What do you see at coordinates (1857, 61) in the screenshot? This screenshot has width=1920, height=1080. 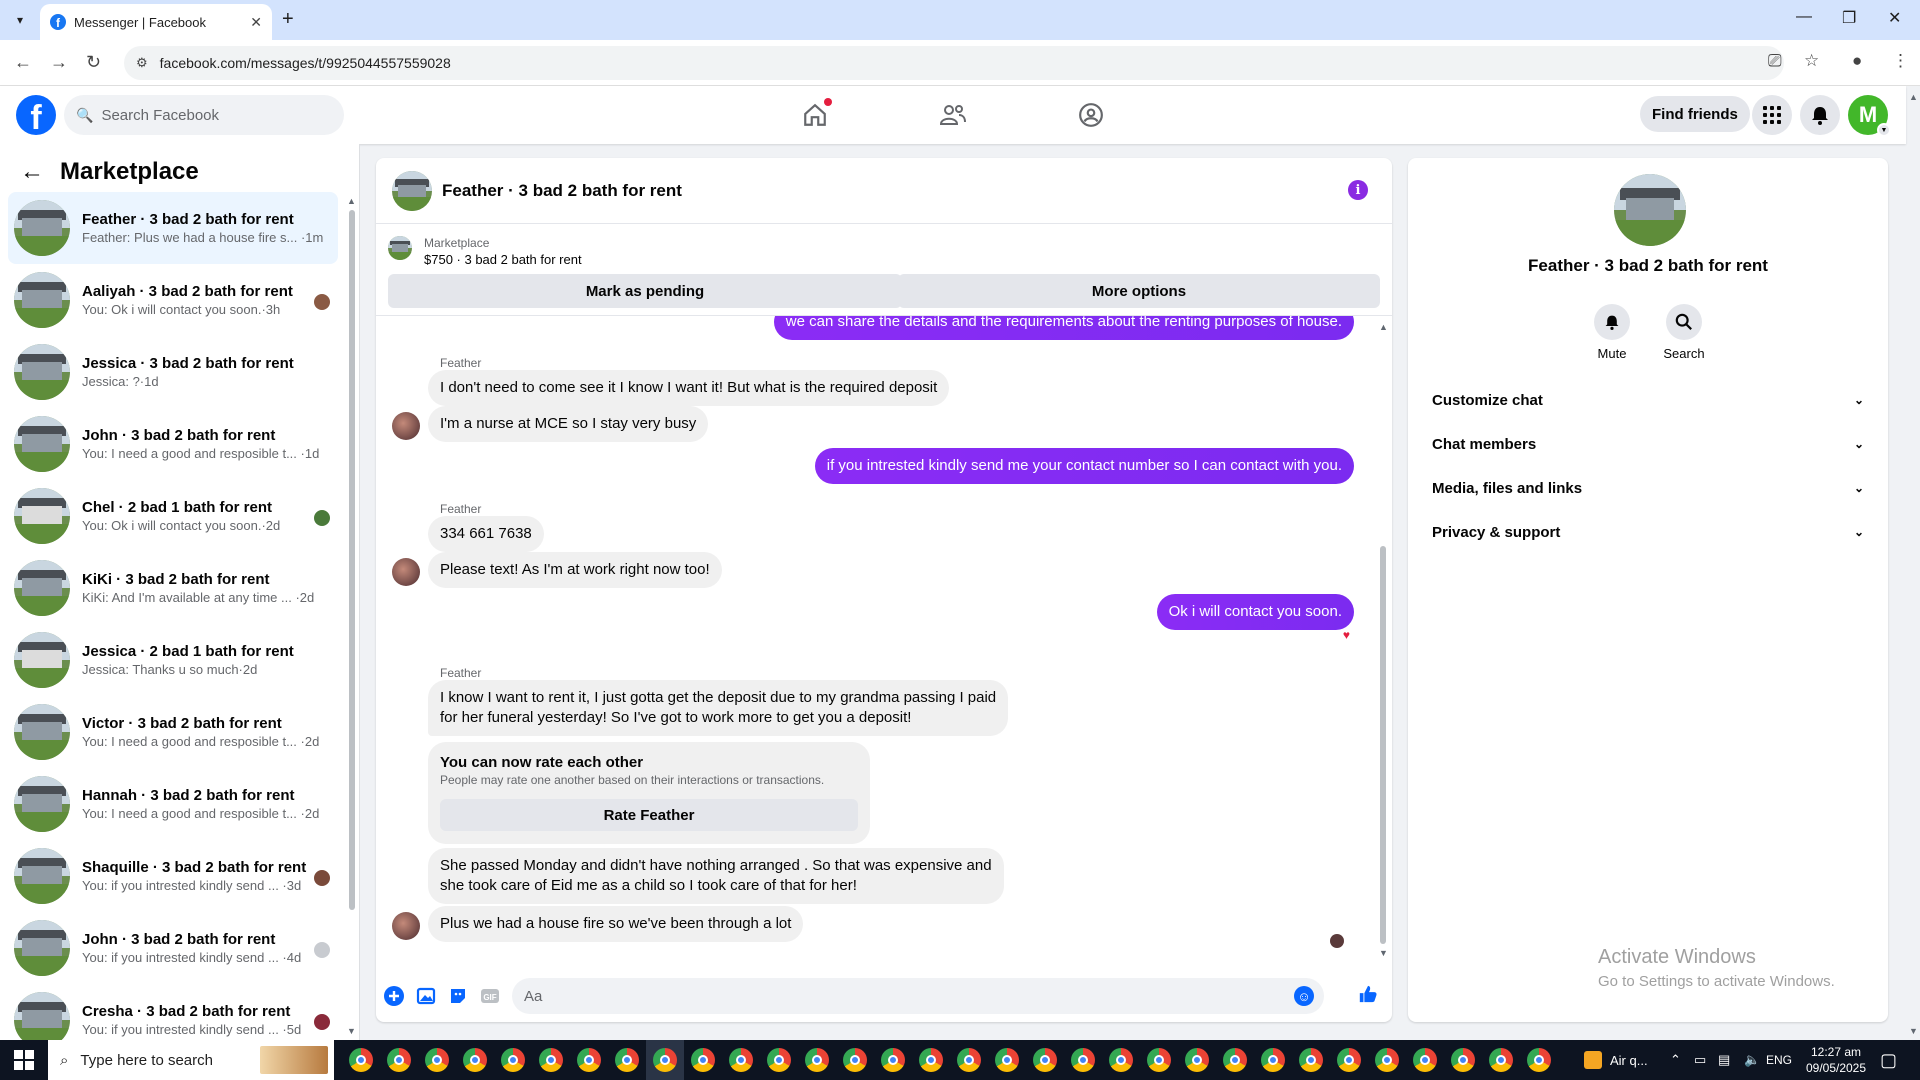 I see `profile-icon: ●` at bounding box center [1857, 61].